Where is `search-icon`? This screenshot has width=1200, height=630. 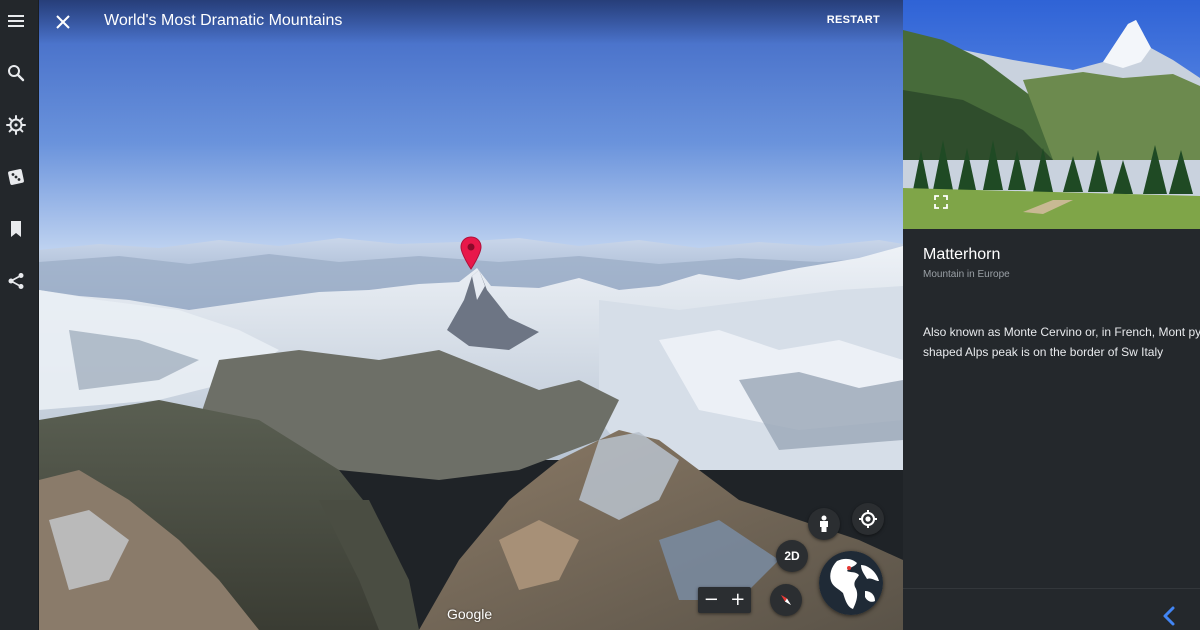
search-icon is located at coordinates (16, 73).